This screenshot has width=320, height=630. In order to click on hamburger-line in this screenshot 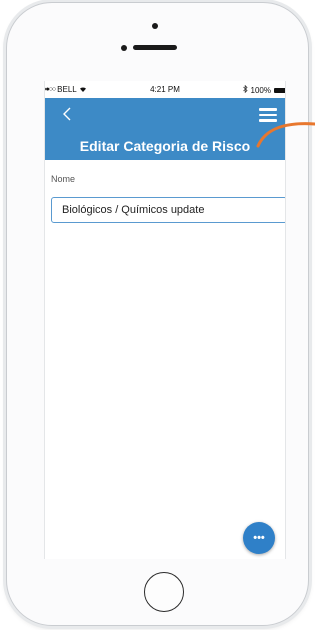, I will do `click(268, 114)`.